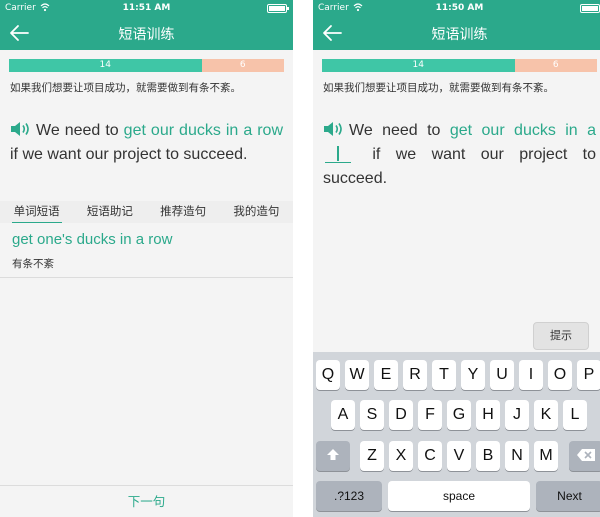 The image size is (600, 517). I want to click on status-bar: Carrier 11:51 AM, so click(146, 8).